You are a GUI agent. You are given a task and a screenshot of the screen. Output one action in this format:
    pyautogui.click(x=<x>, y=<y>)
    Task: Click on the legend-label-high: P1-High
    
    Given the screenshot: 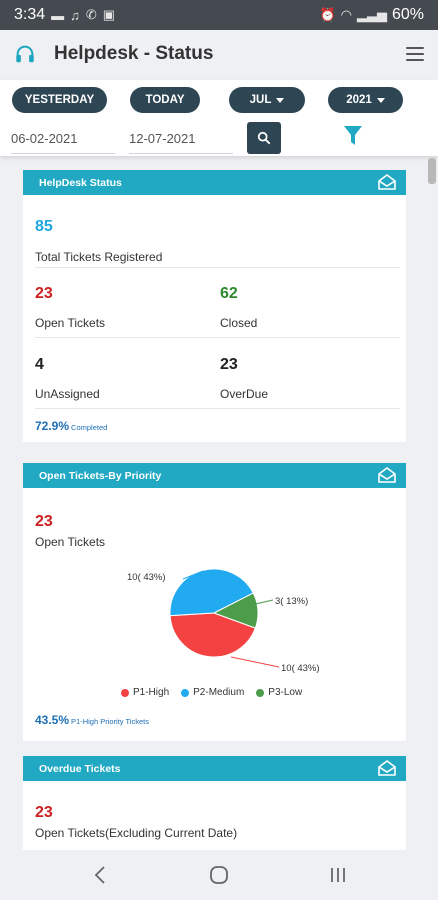 What is the action you would take?
    pyautogui.click(x=151, y=692)
    